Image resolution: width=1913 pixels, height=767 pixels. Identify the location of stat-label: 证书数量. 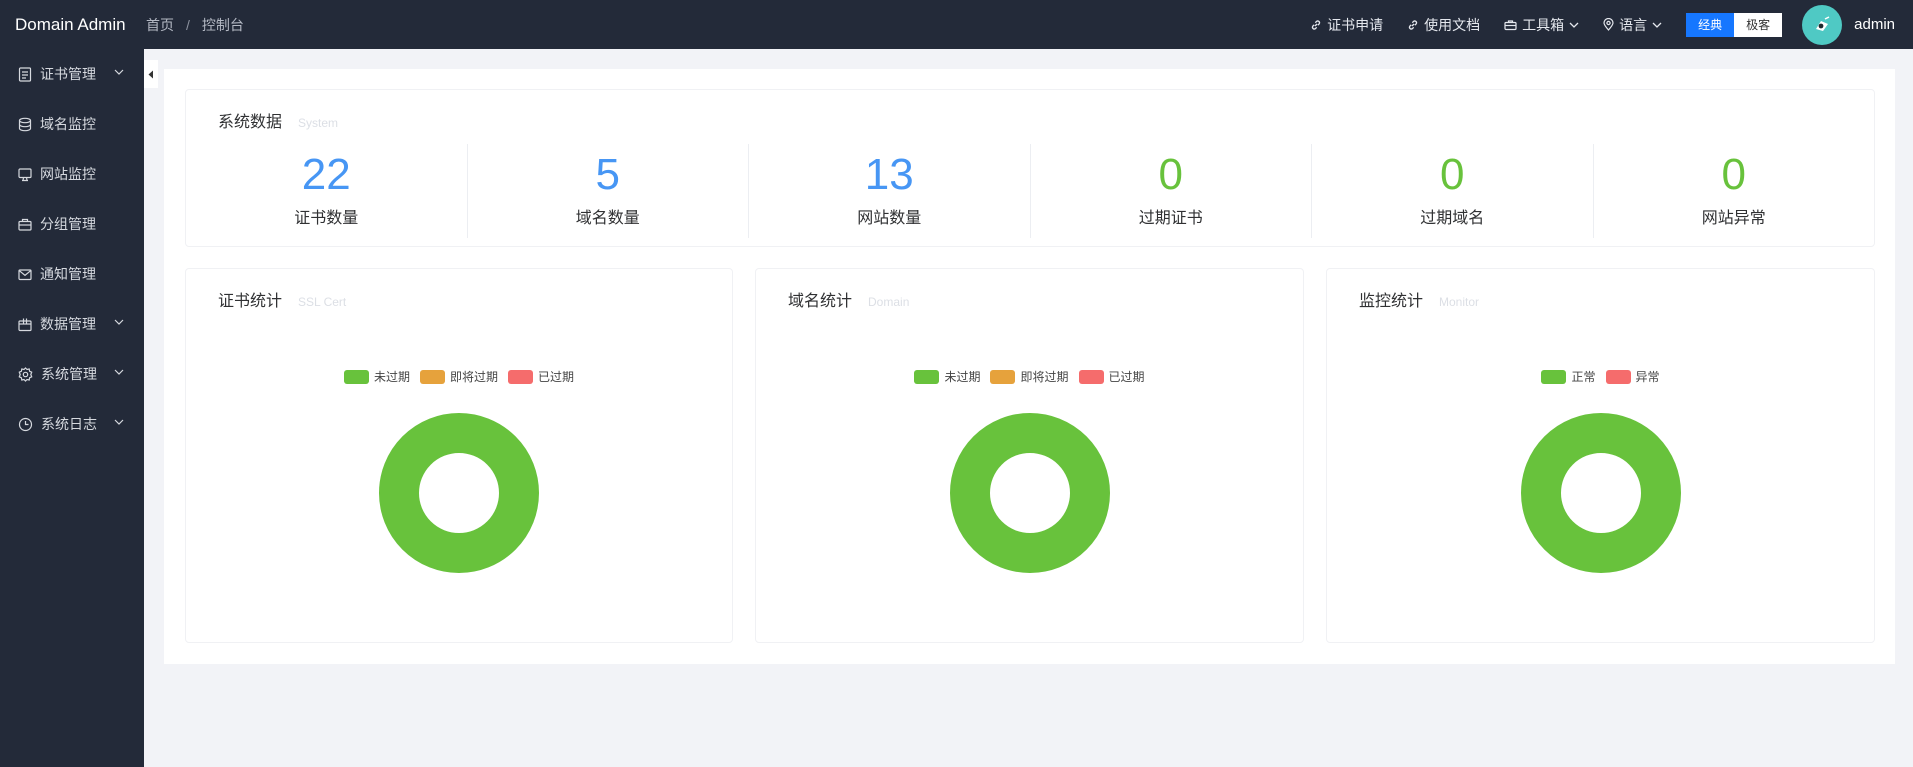
(326, 218).